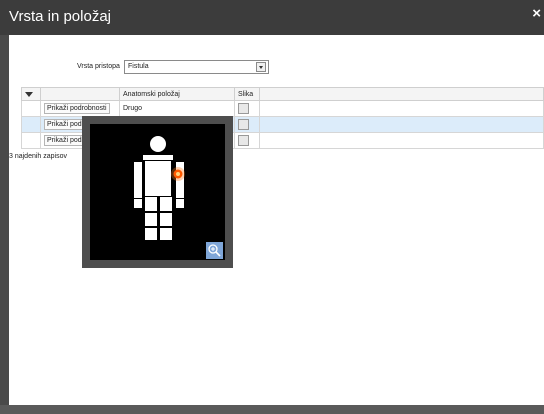  Describe the element at coordinates (159, 188) in the screenshot. I see `body-figure-icon` at that location.